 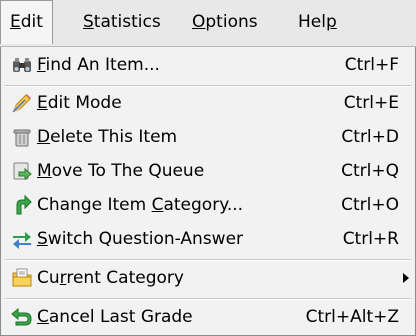 I want to click on menu-item-shortcut: Ctrl+Alt+Z, so click(x=352, y=317).